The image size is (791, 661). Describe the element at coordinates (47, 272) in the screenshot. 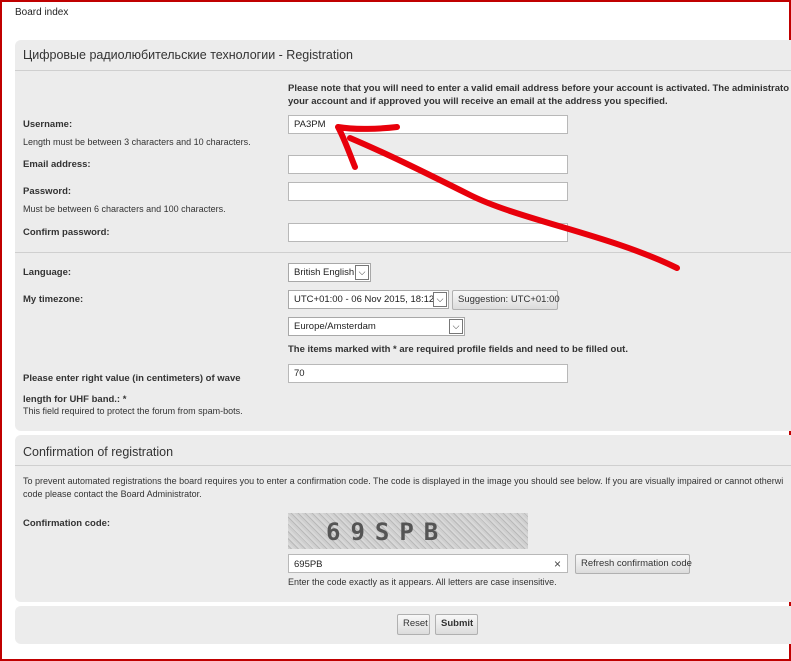

I see `language-label: Language:` at that location.